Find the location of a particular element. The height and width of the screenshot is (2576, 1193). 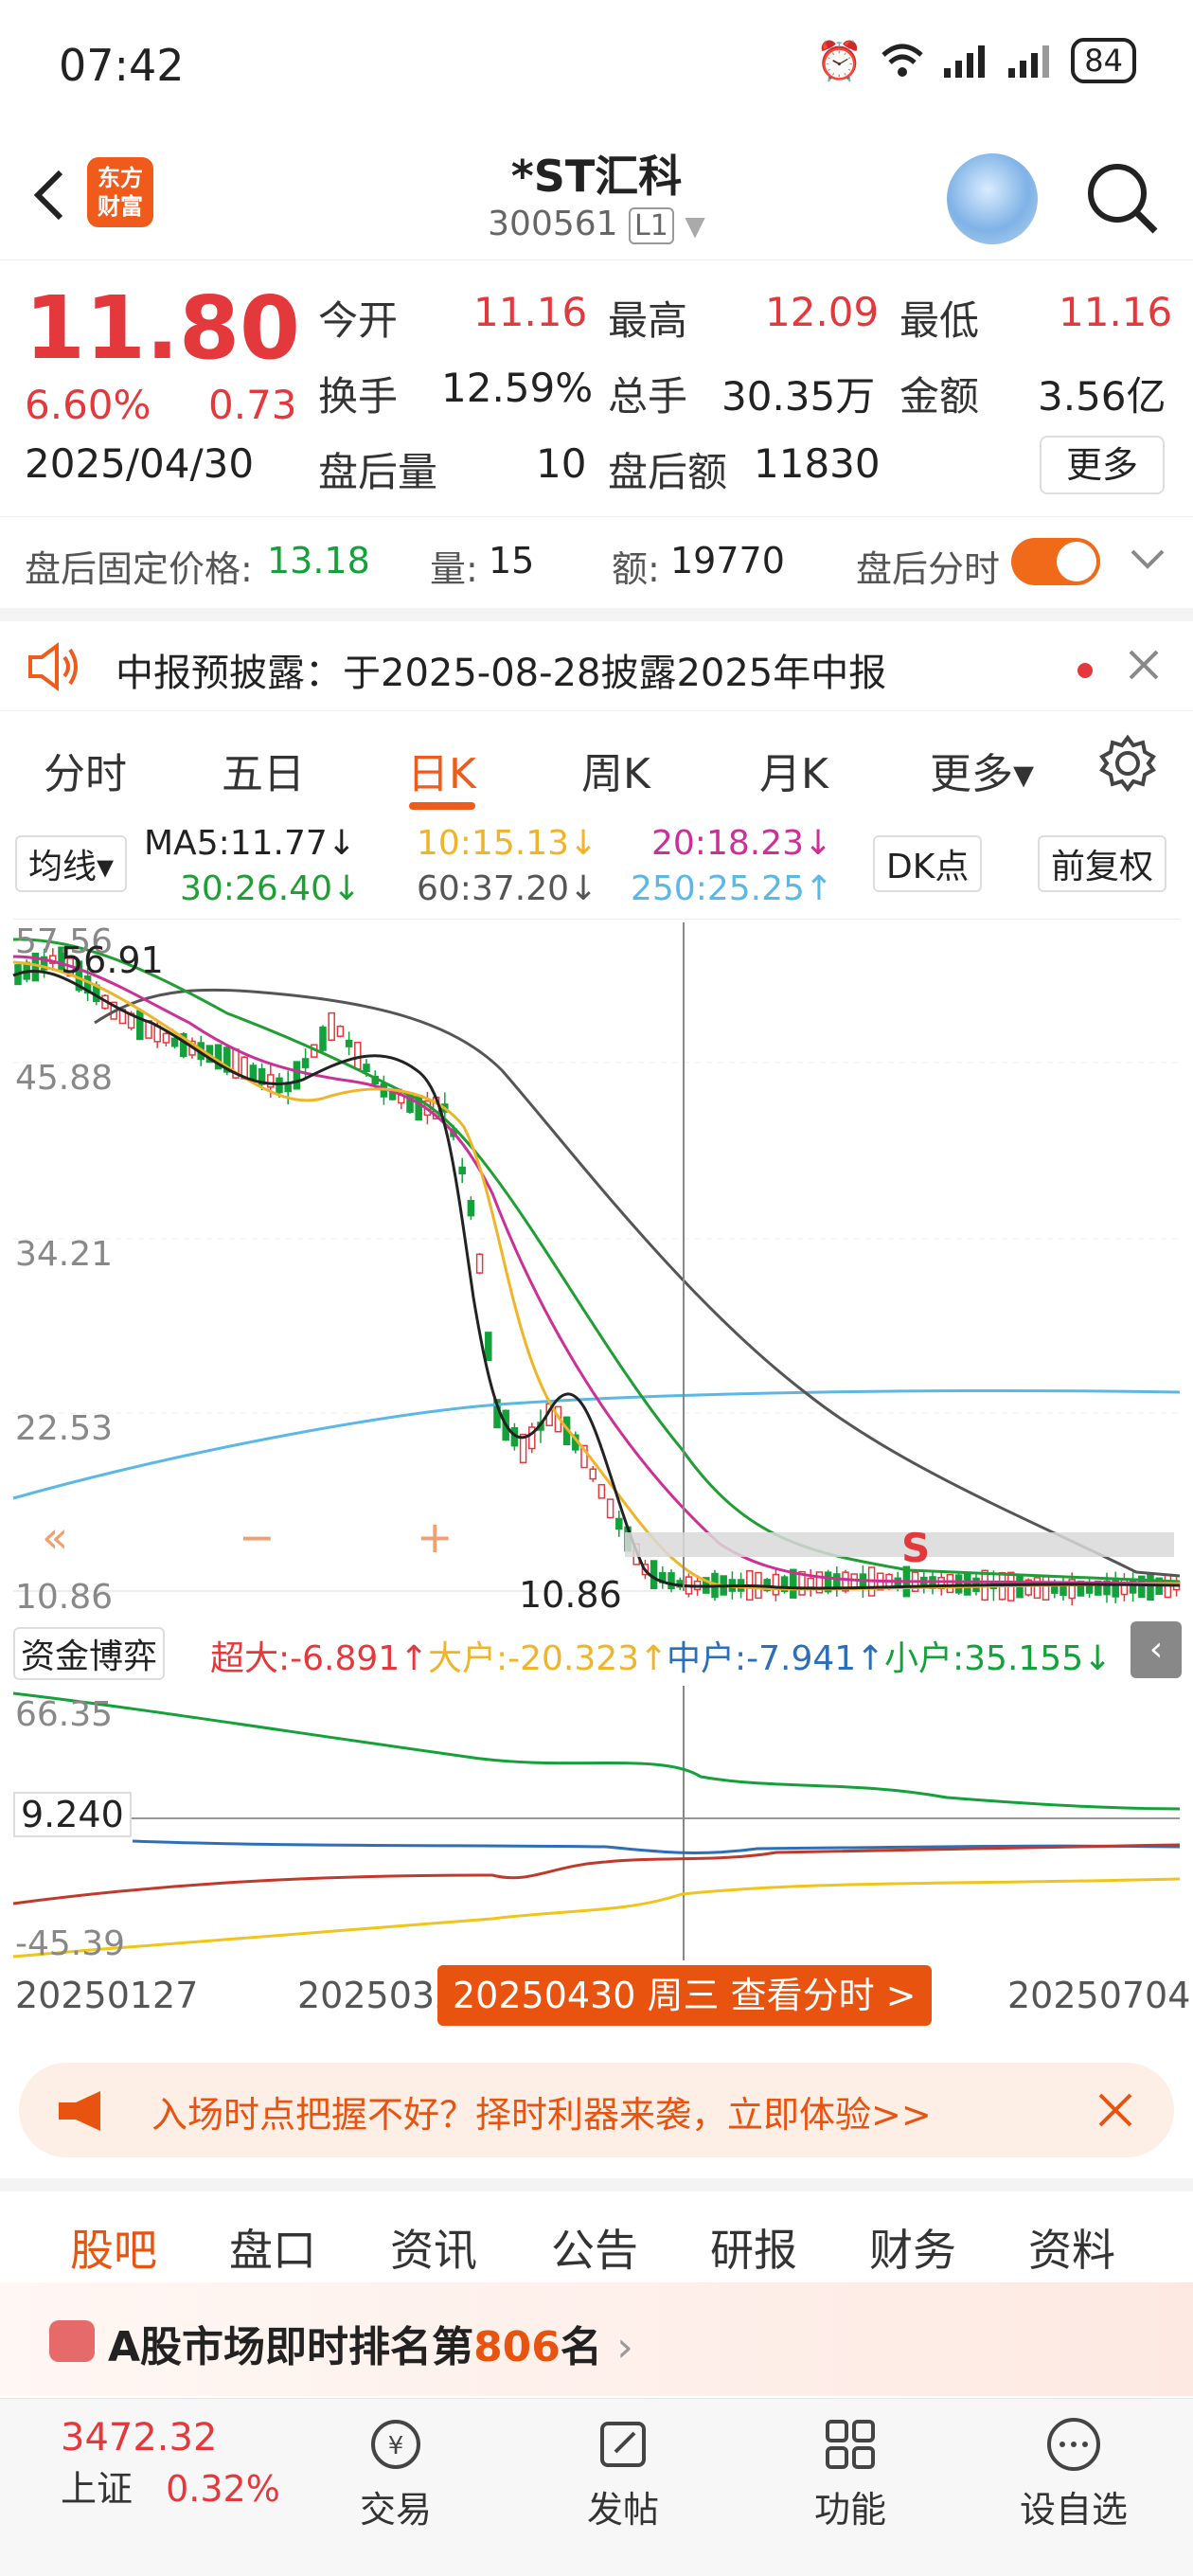

ma30-label: 30:26.40↓ is located at coordinates (271, 888).